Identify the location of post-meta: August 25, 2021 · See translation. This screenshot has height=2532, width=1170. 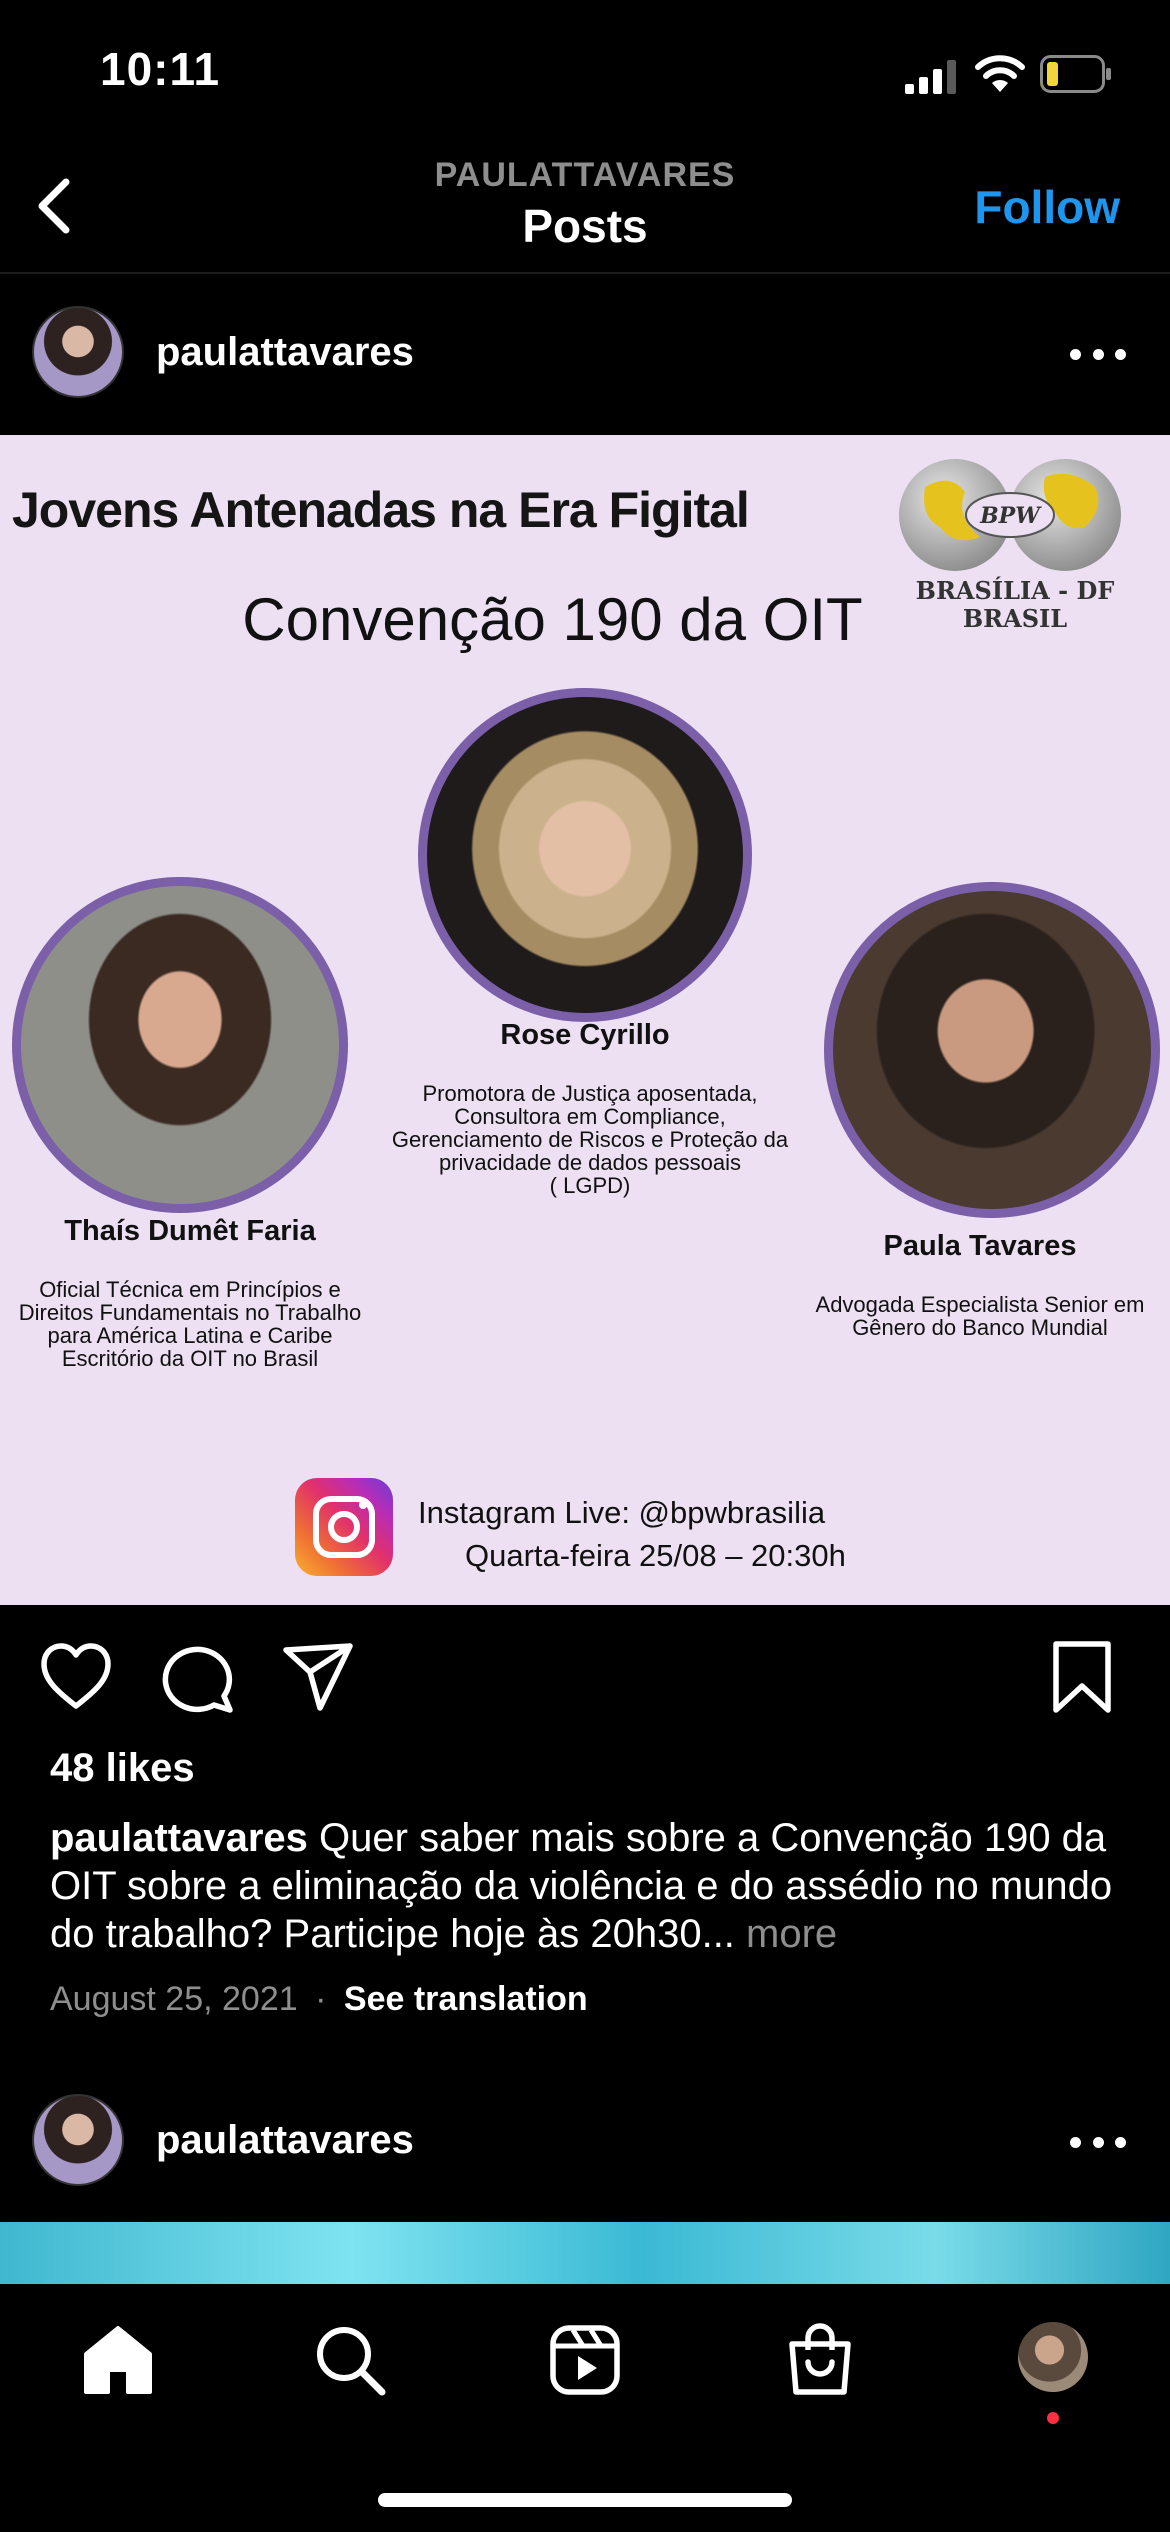
(319, 1999).